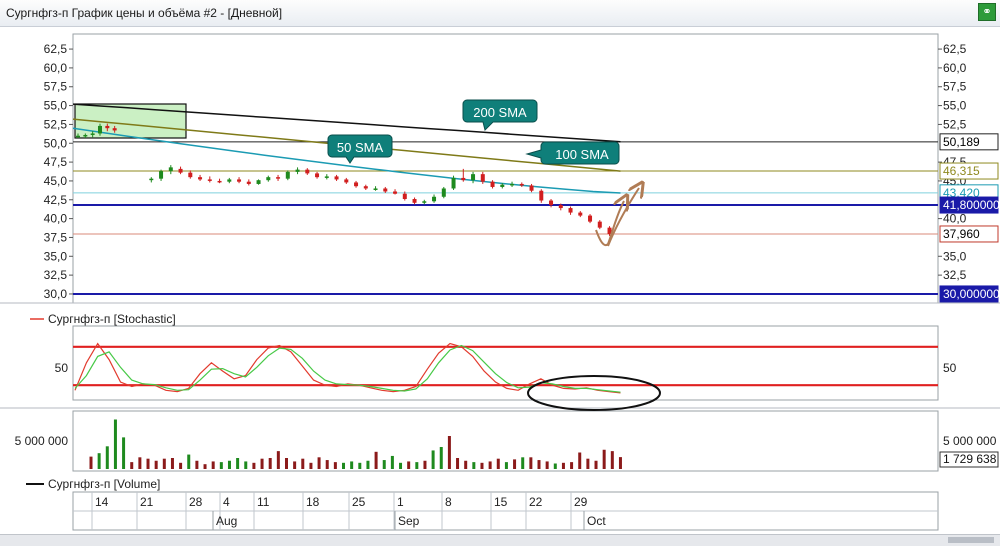 Image resolution: width=1000 pixels, height=546 pixels. Describe the element at coordinates (581, 502) in the screenshot. I see `day-label: 29` at that location.